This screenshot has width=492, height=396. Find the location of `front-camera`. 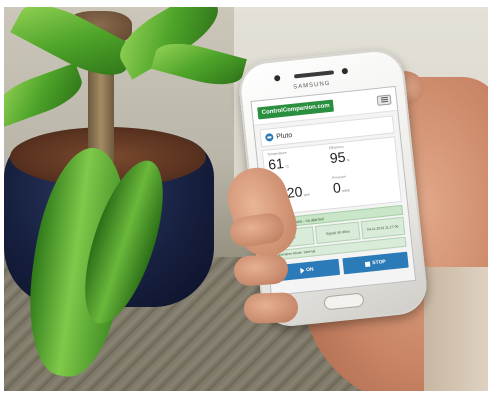

front-camera is located at coordinates (277, 78).